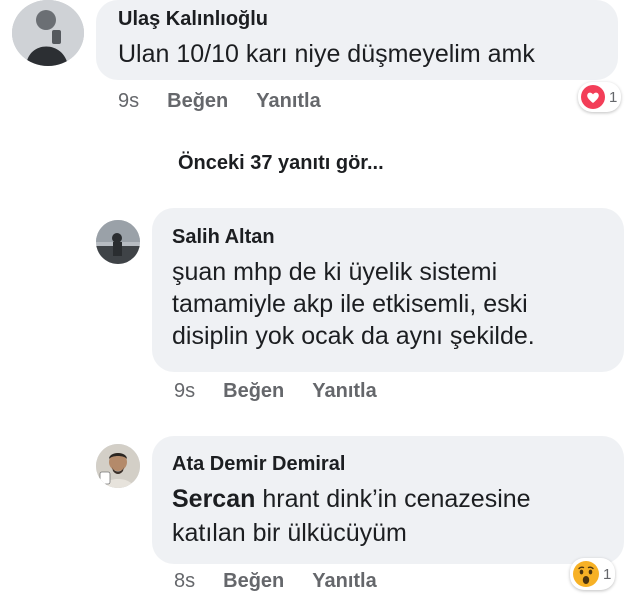 This screenshot has height=595, width=635. Describe the element at coordinates (213, 499) in the screenshot. I see `mention-link: Sercan` at that location.